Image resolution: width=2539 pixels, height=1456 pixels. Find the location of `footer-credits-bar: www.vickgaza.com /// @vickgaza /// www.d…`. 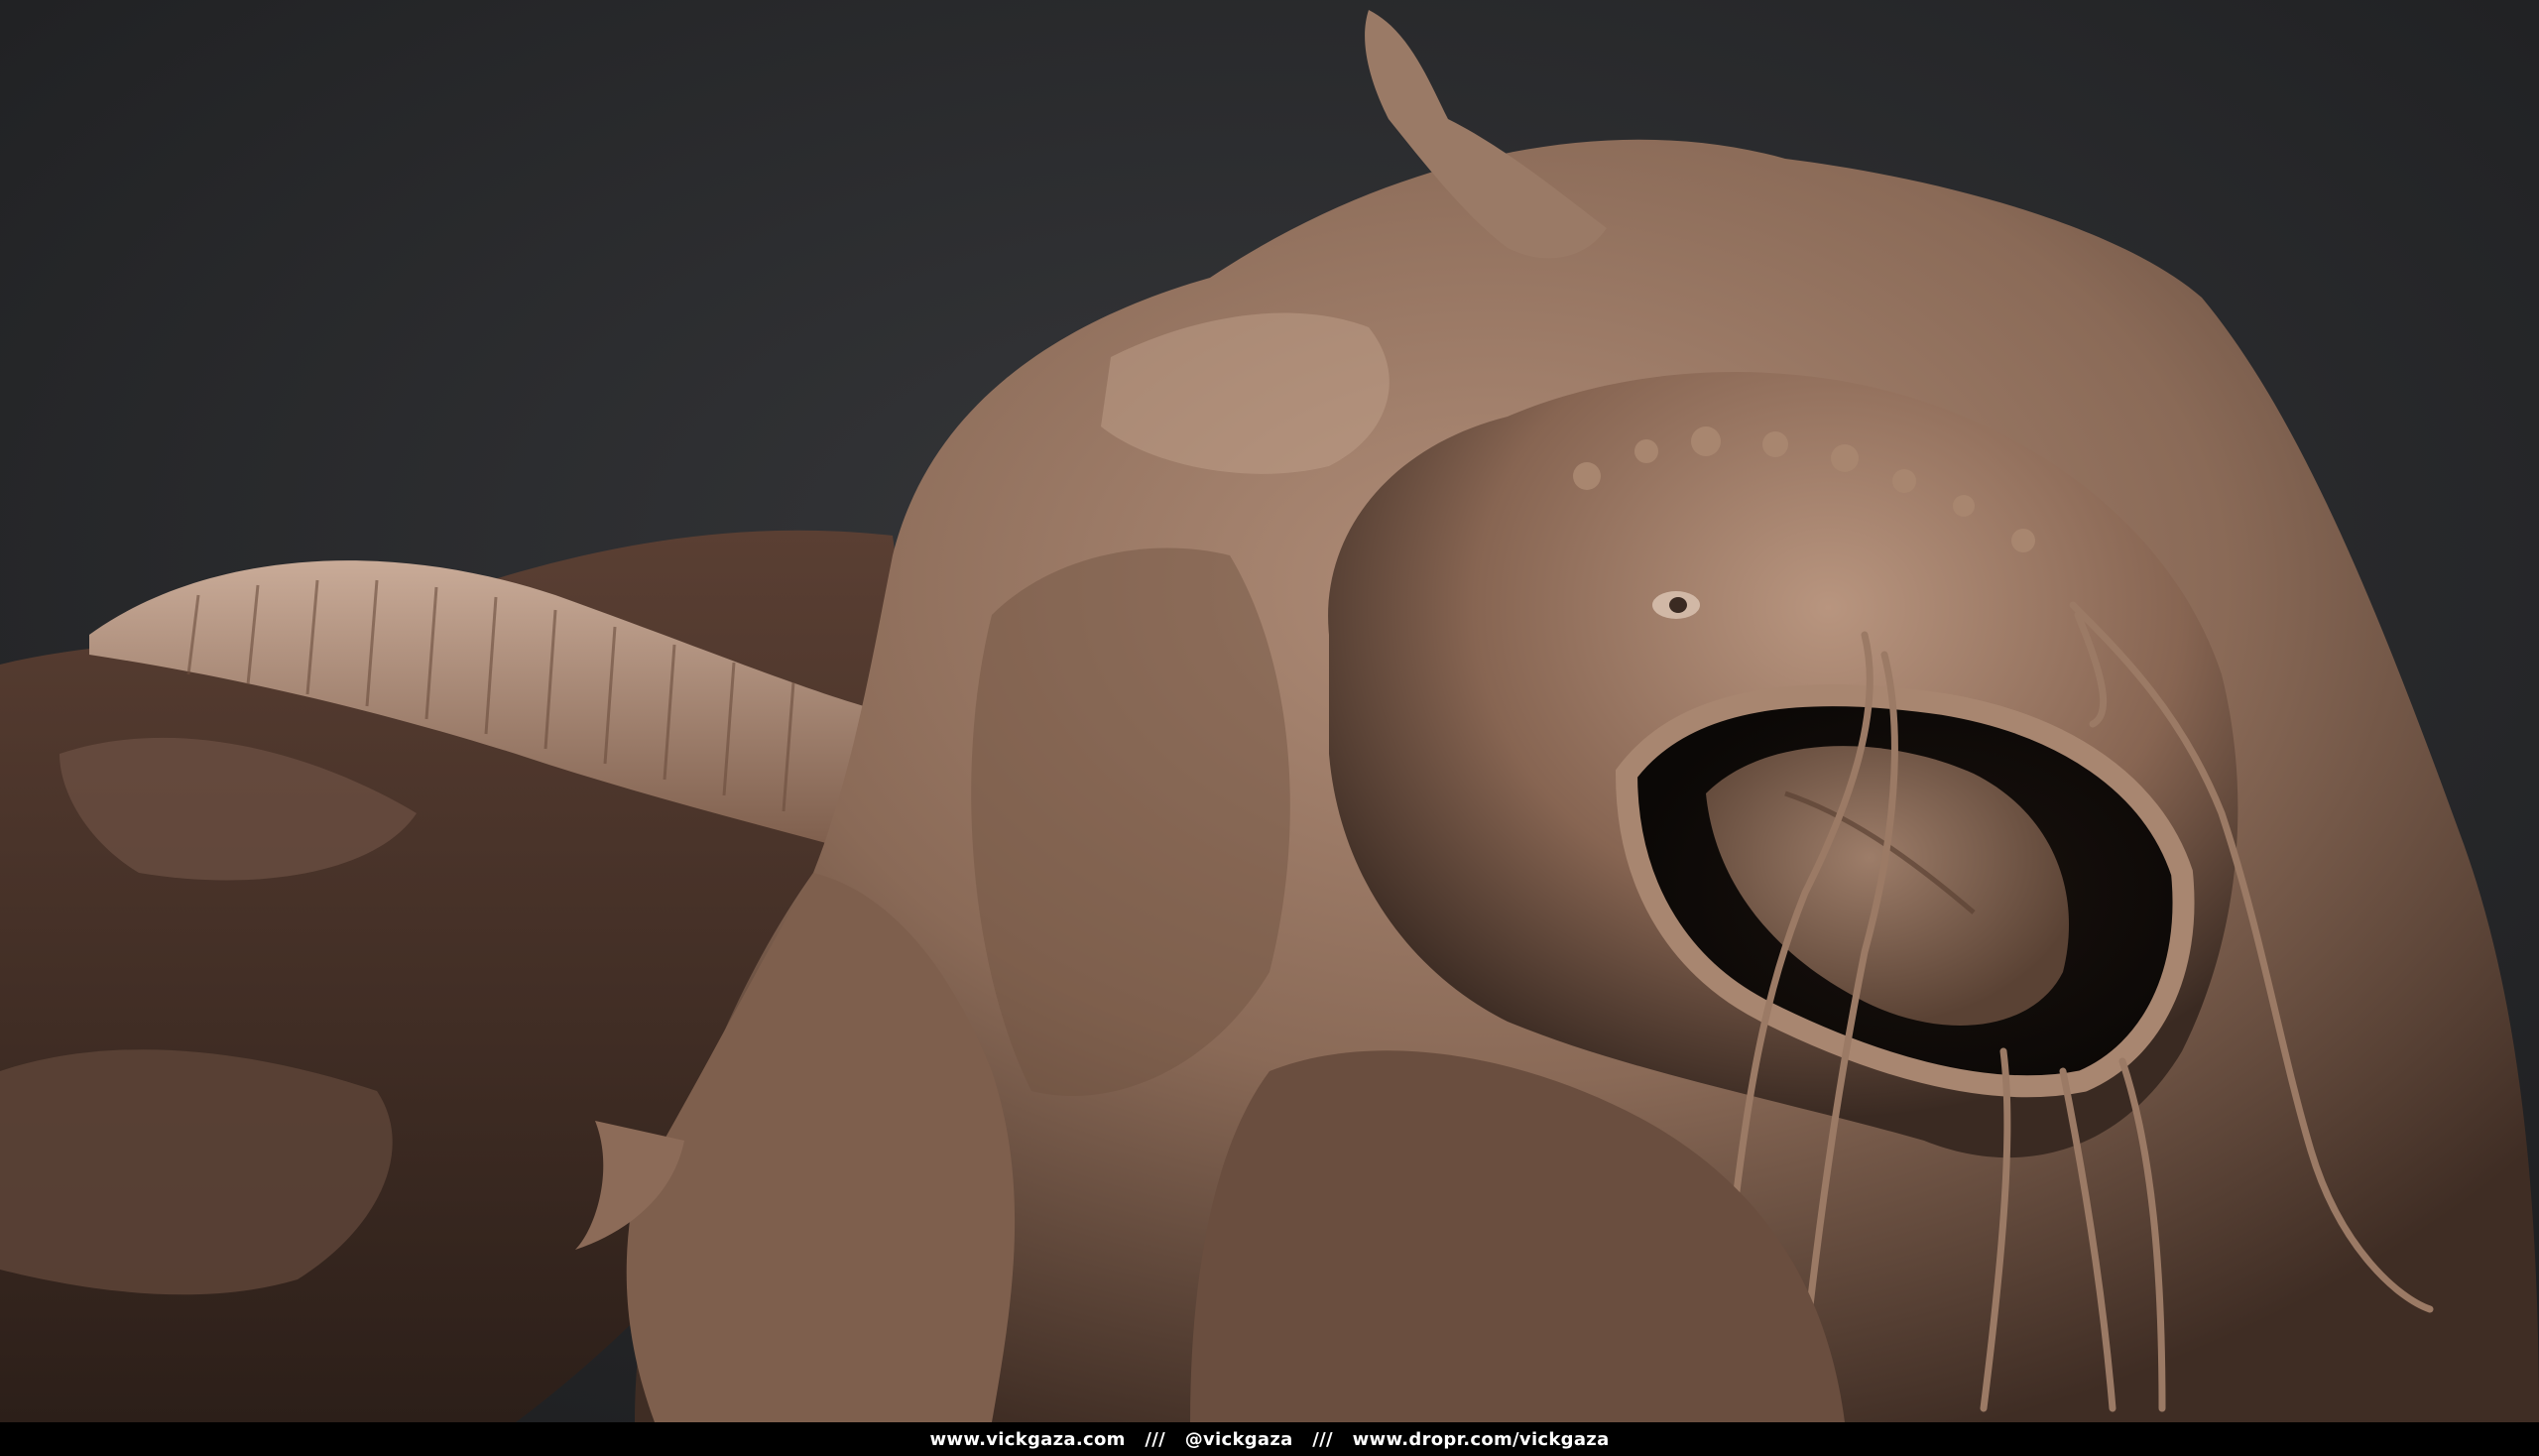

footer-credits-bar: www.vickgaza.com /// @vickgaza /// www.d… is located at coordinates (1269, 1439).